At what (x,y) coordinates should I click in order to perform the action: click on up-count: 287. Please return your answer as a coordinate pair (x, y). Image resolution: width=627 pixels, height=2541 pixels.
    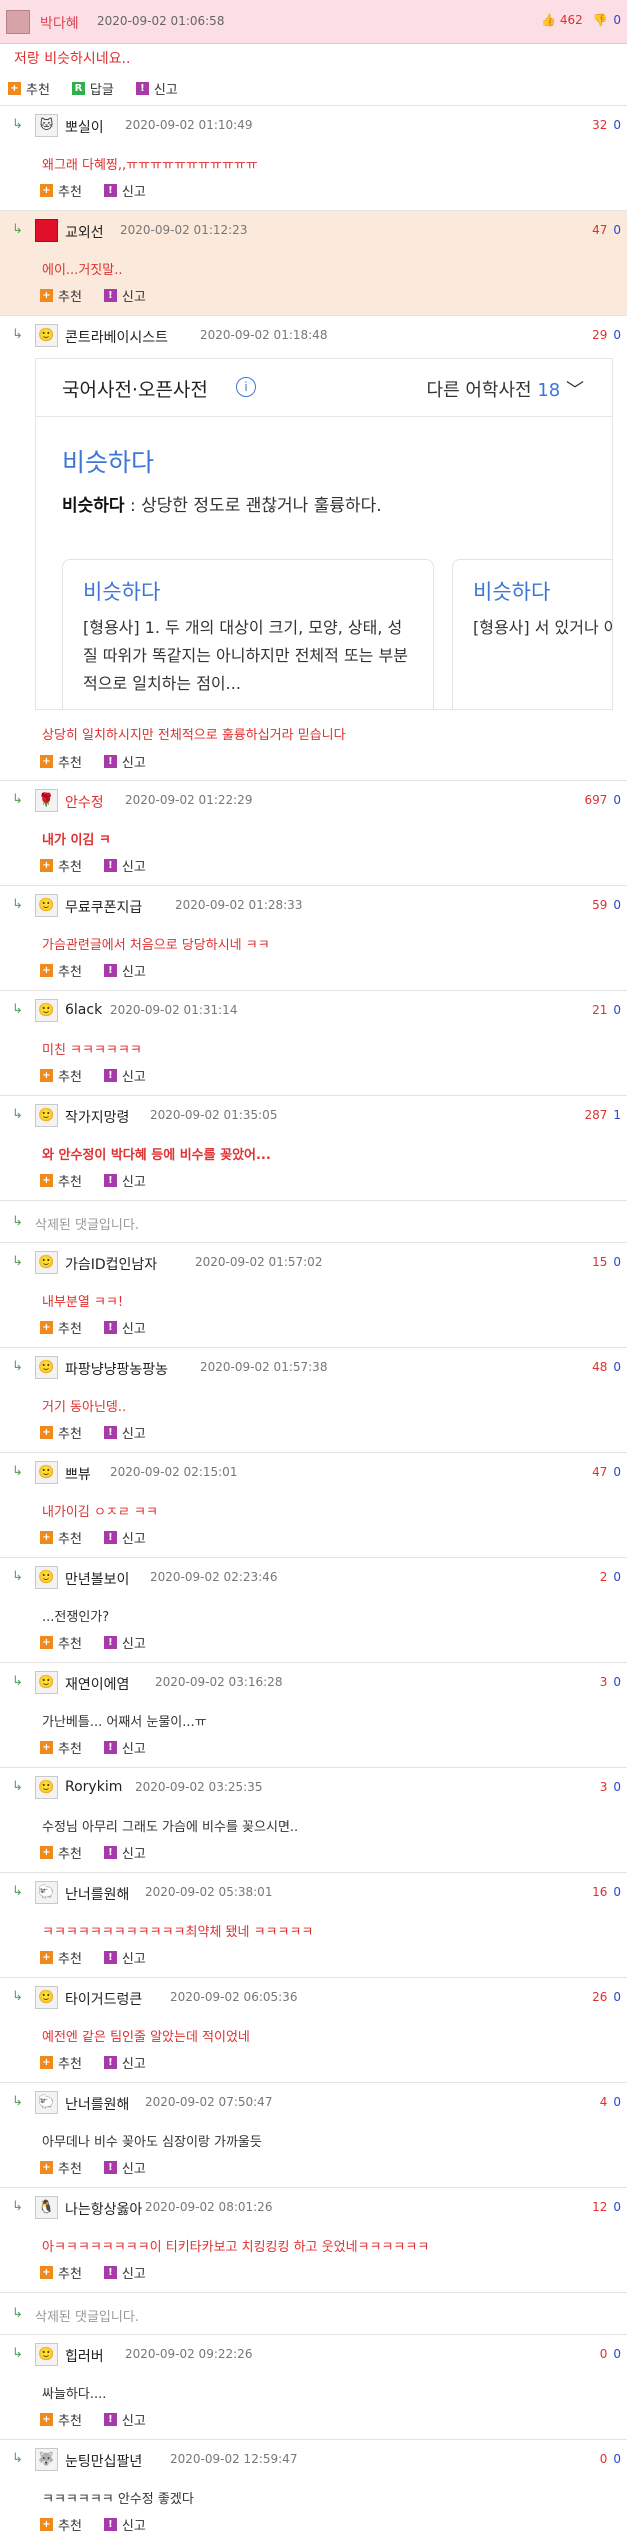
    Looking at the image, I should click on (595, 1115).